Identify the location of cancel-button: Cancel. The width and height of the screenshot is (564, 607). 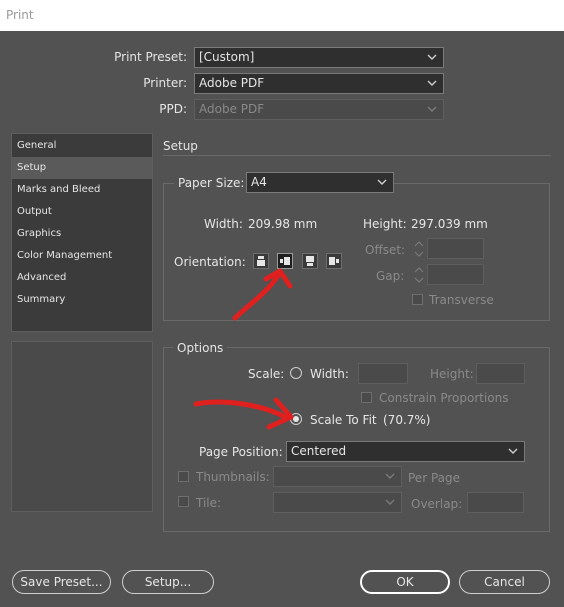
(504, 582).